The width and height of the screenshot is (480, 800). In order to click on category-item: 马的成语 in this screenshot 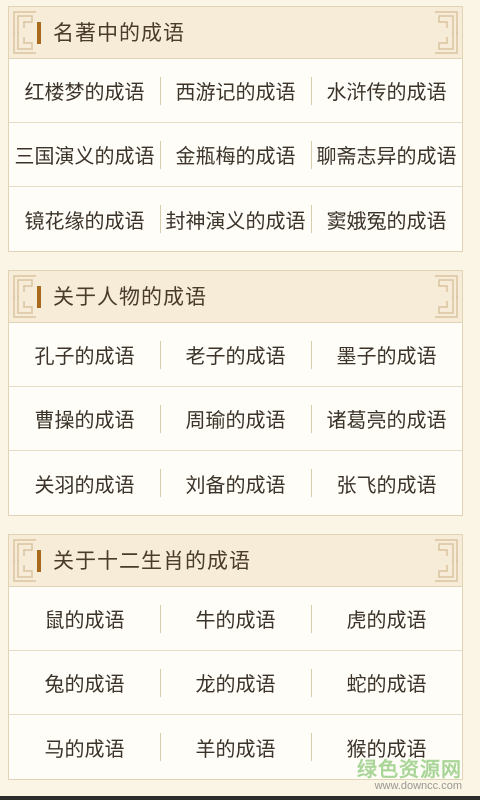, I will do `click(84, 747)`.